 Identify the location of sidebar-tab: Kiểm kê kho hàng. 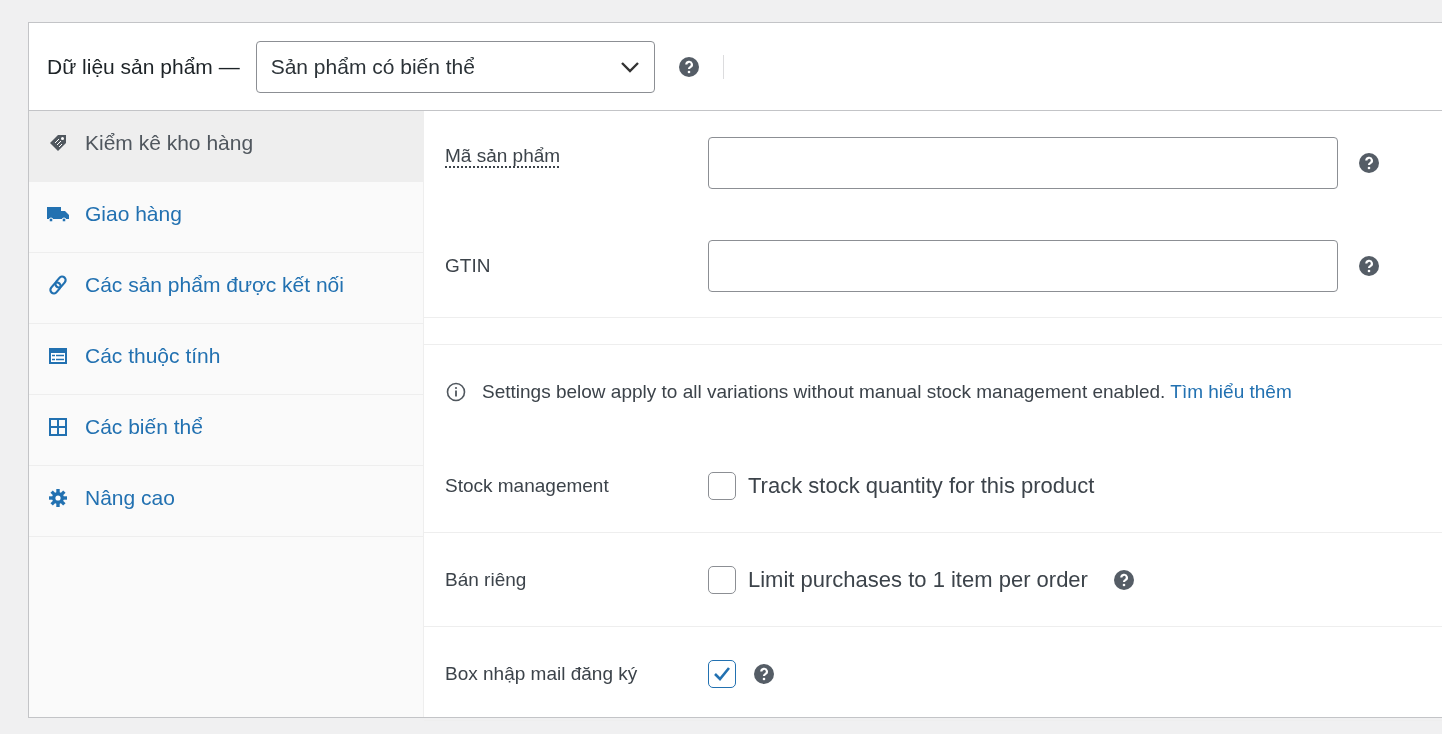
(226, 146).